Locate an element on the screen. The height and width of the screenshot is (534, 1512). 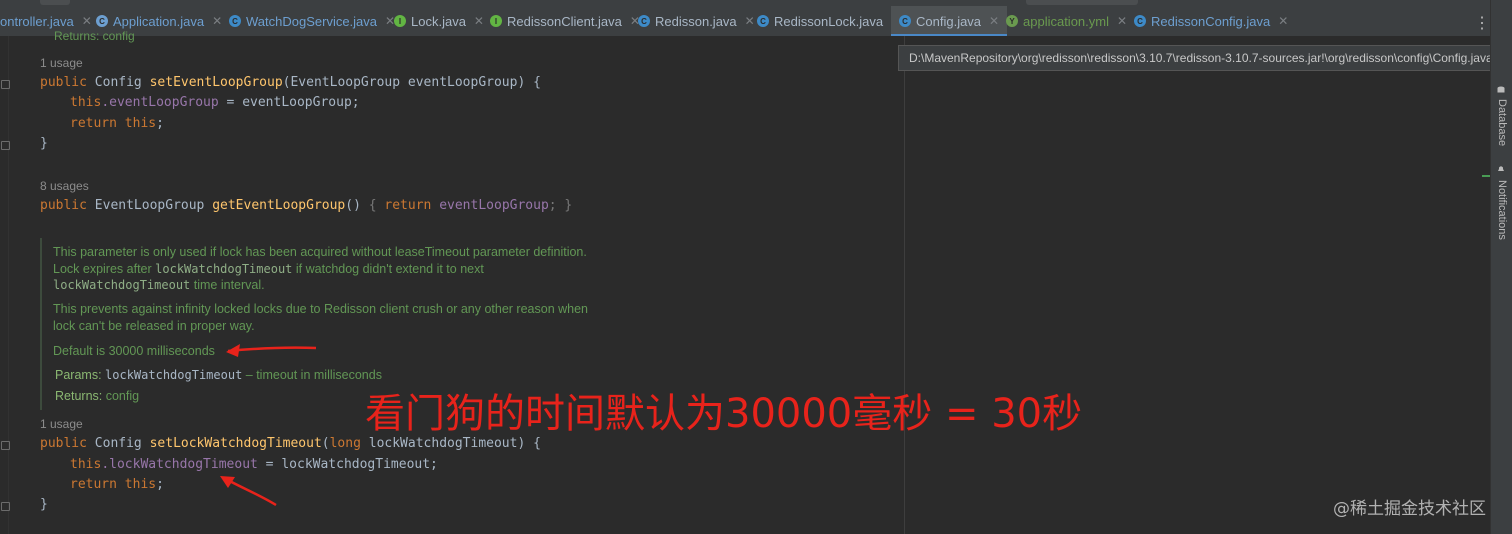
annotation-arrows is located at coordinates (268, 425).